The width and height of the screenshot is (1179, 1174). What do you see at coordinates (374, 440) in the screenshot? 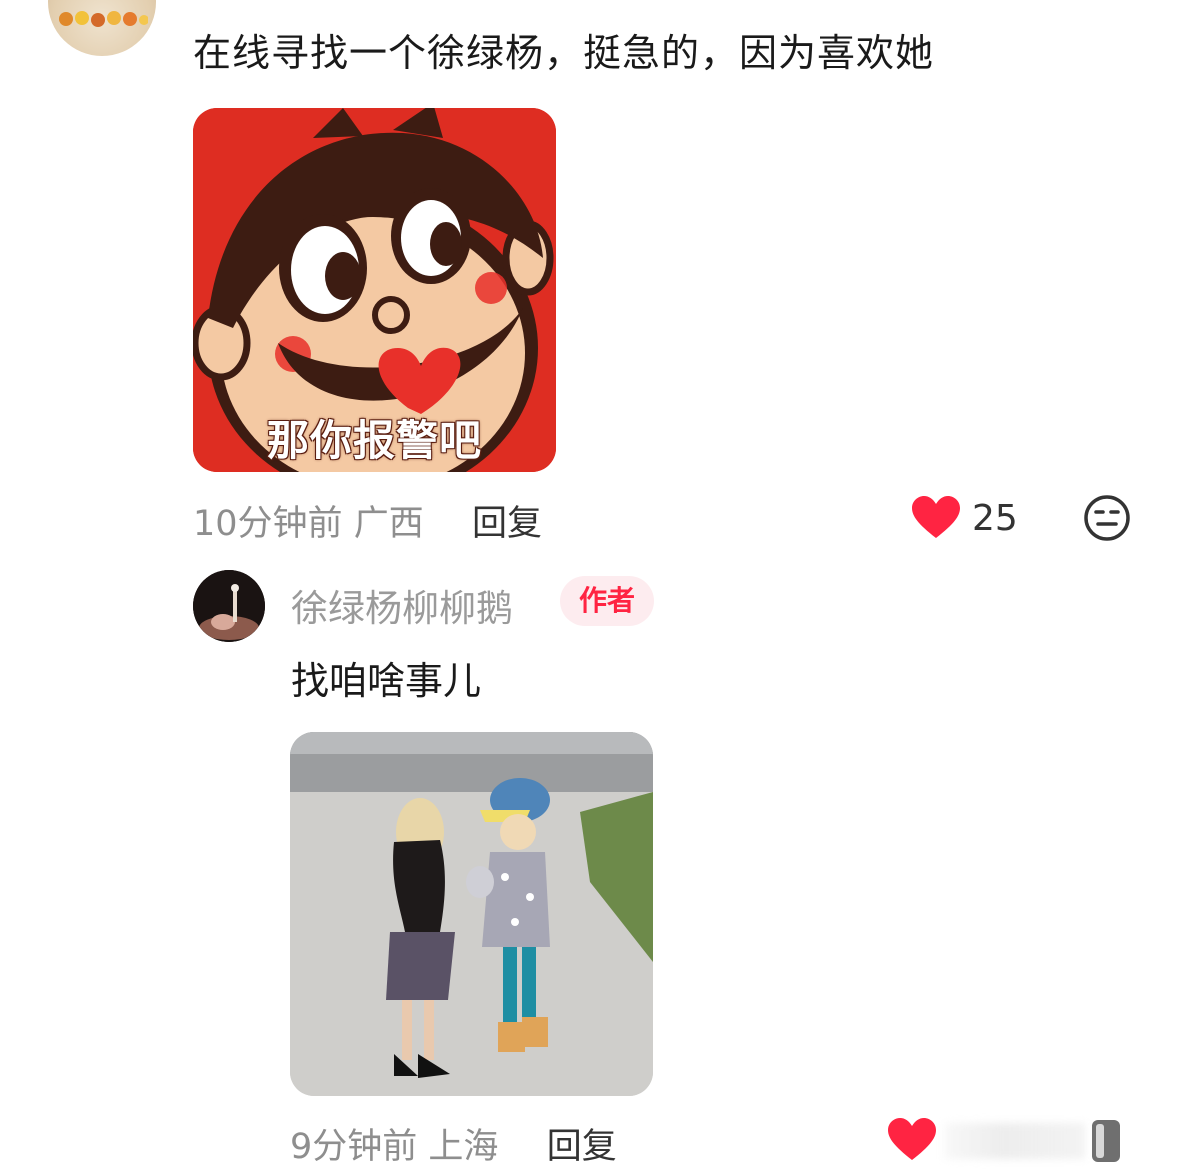
I see `sticker-caption: 那你报警吧` at bounding box center [374, 440].